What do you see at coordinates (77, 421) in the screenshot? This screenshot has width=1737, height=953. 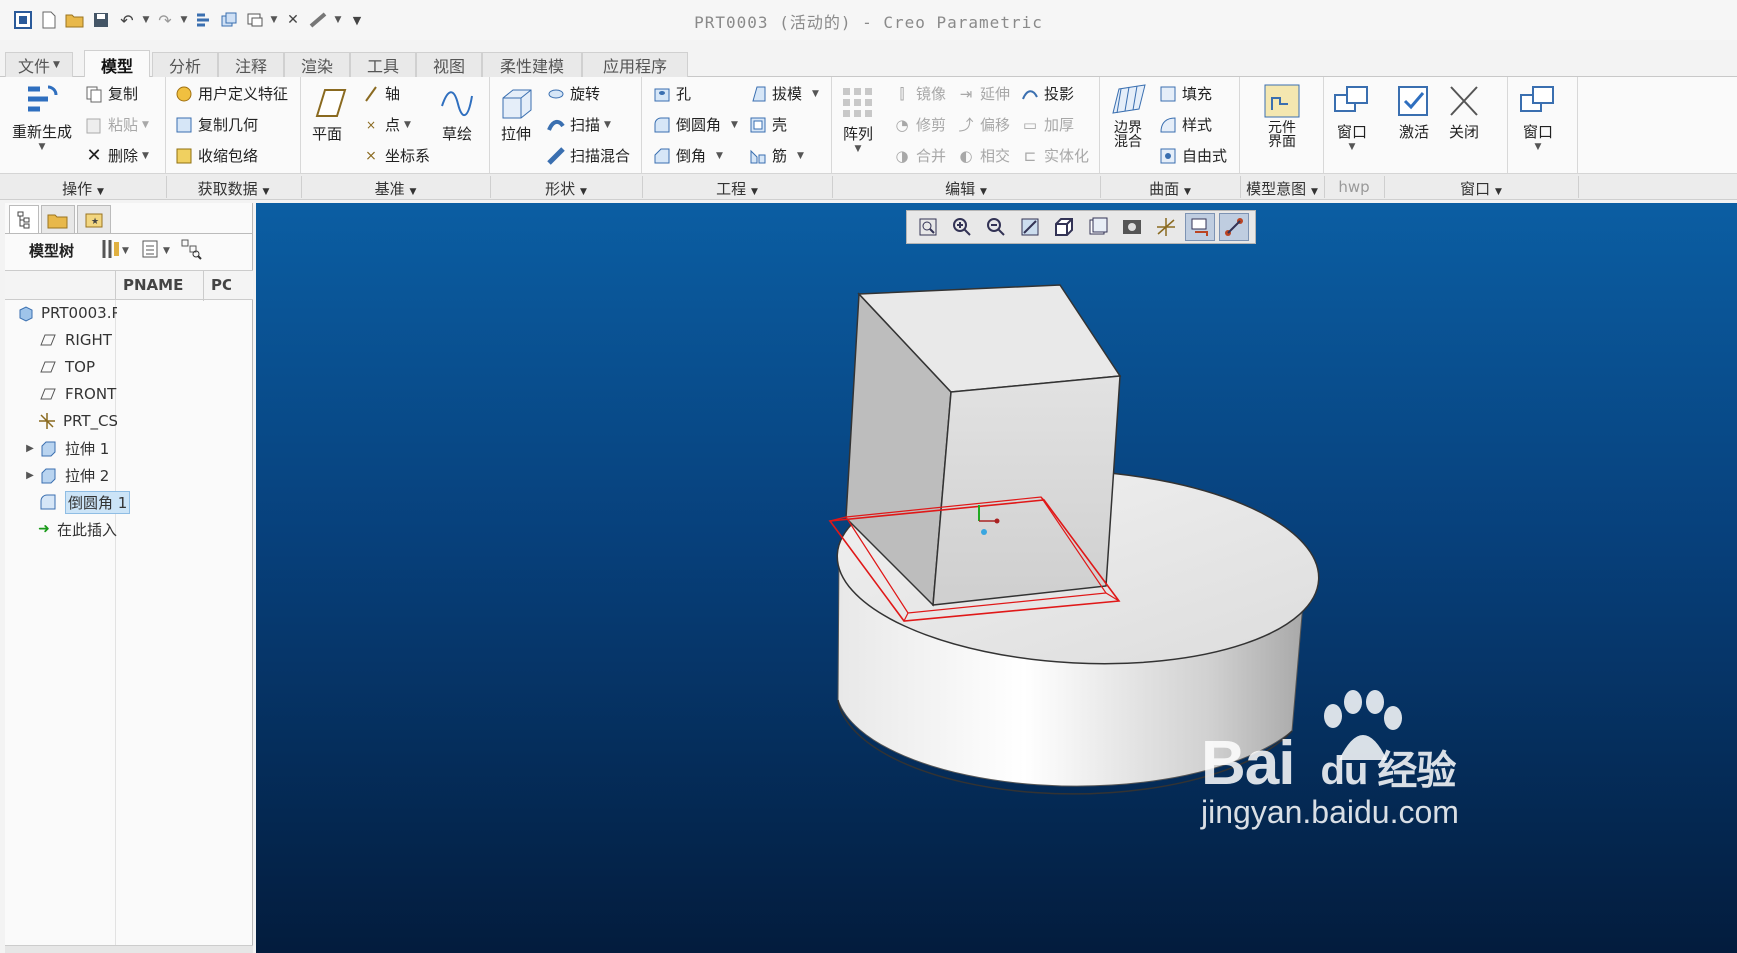 I see `tree-item-csys: PRT_CSY` at bounding box center [77, 421].